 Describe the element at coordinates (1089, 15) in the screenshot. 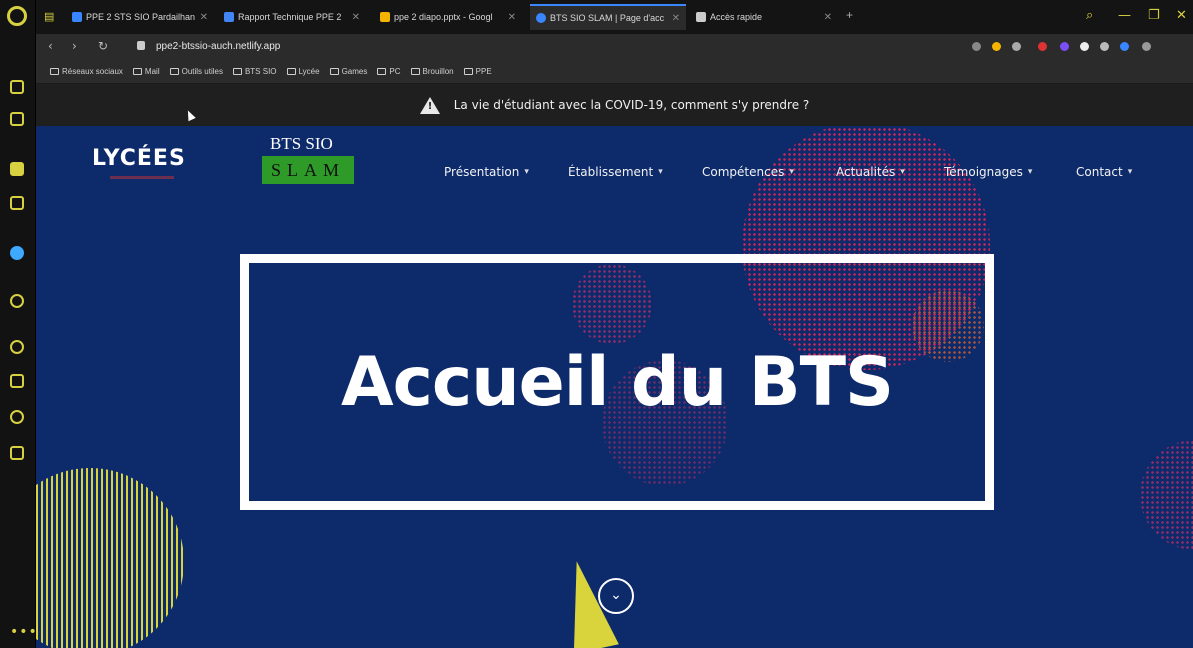

I see `search-icon: ⌕` at that location.